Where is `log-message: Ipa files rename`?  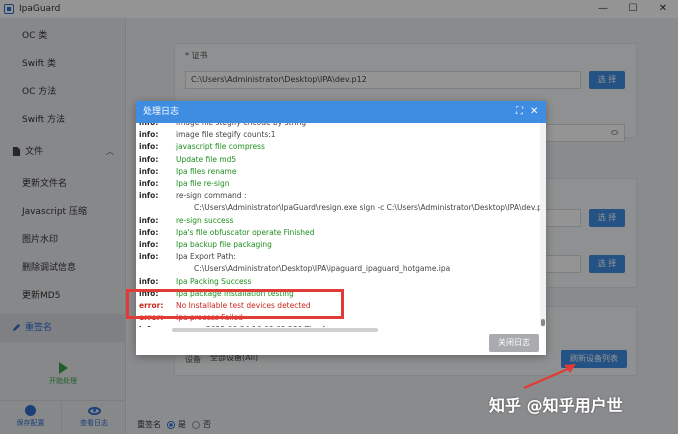 log-message: Ipa files rename is located at coordinates (206, 171).